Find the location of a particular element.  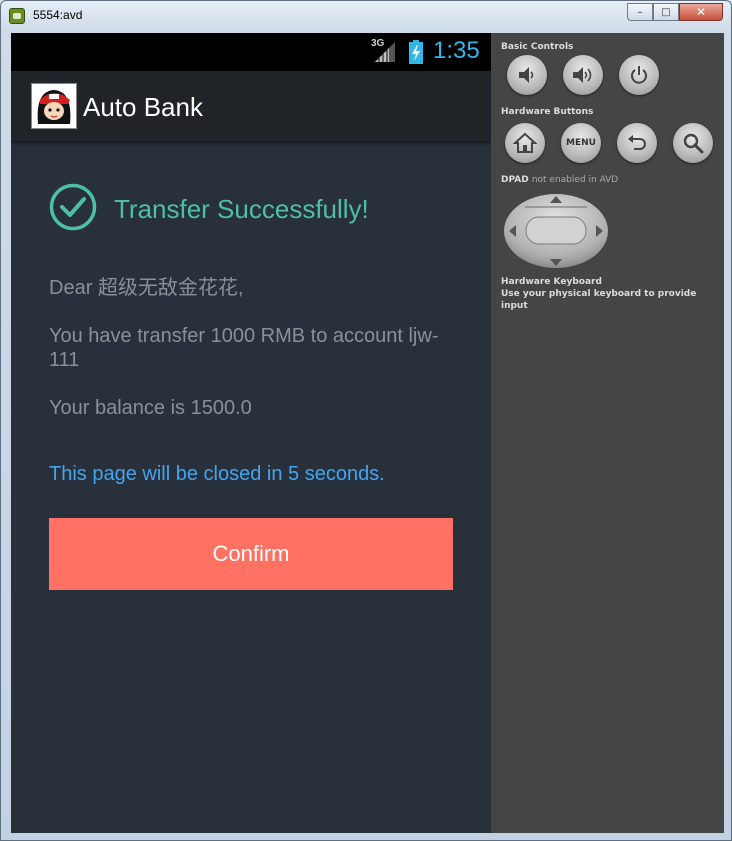

balance-message: Your balance is 1500.0 is located at coordinates (150, 408).